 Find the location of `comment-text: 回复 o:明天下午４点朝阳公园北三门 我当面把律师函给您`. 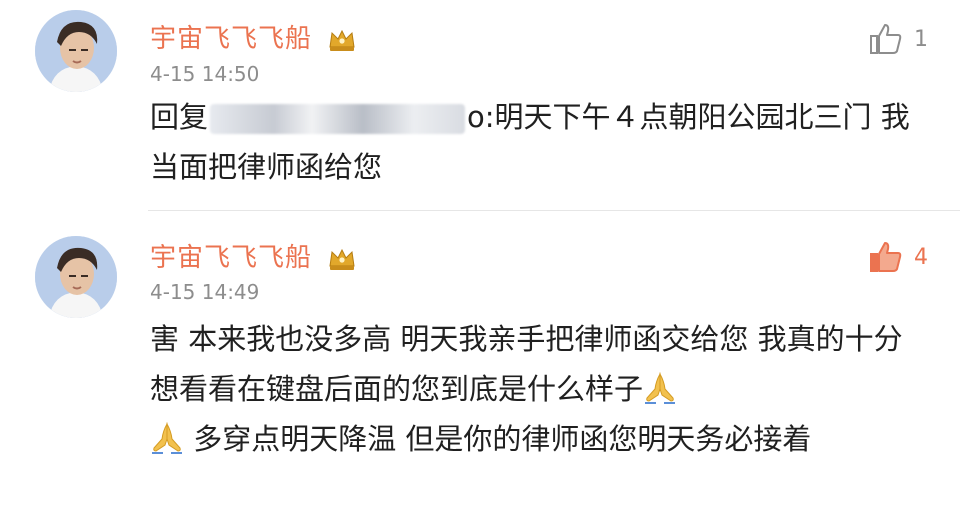

comment-text: 回复 o:明天下午４点朝阳公园北三门 我当面把律师函给您 is located at coordinates (530, 142).